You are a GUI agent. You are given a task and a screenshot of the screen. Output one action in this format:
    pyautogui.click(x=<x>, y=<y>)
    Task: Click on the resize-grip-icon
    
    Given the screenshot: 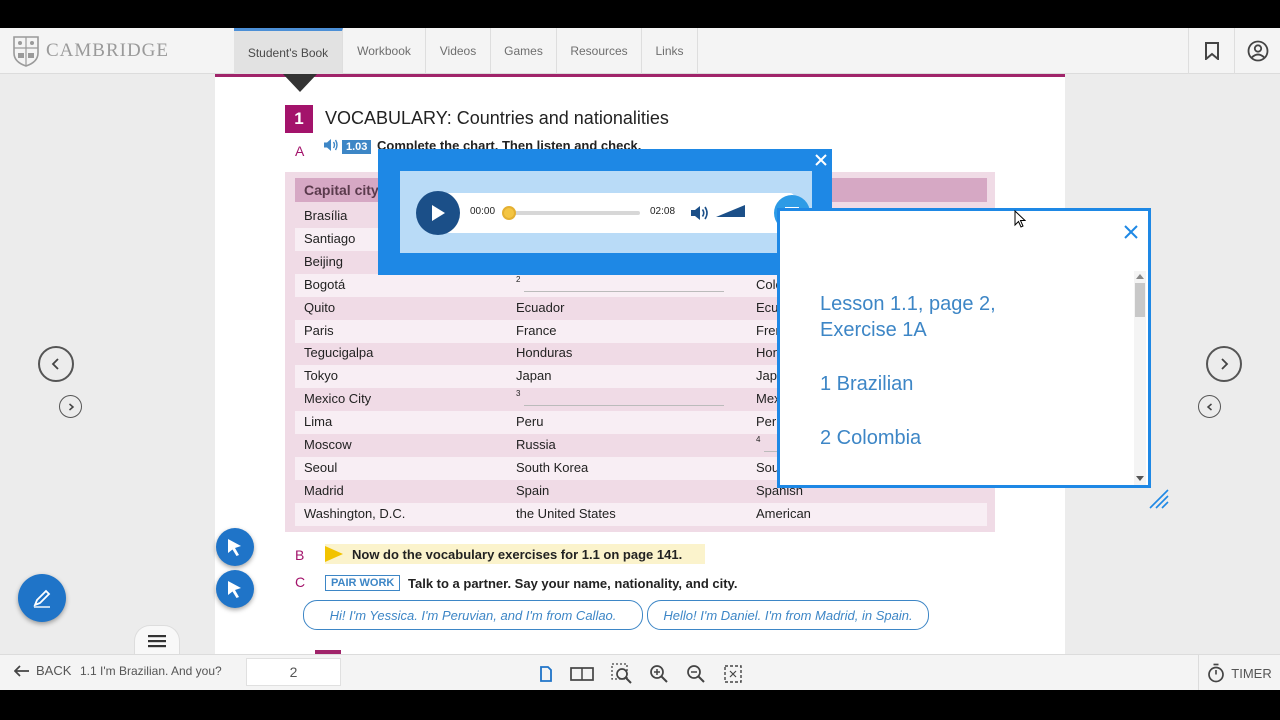 What is the action you would take?
    pyautogui.click(x=1159, y=499)
    